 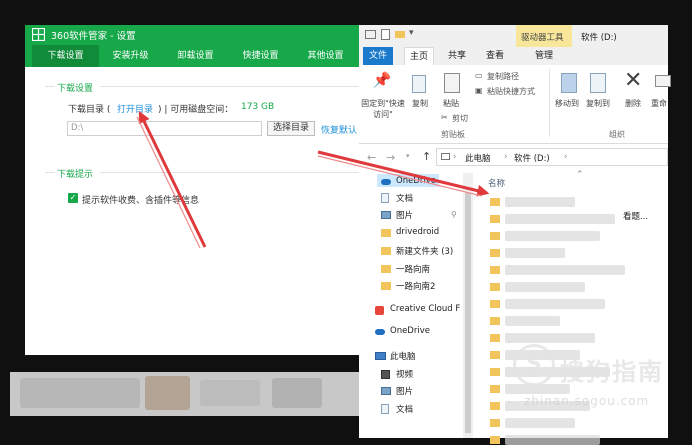 I want to click on paste-shortcut-icon: ▣, so click(x=479, y=90).